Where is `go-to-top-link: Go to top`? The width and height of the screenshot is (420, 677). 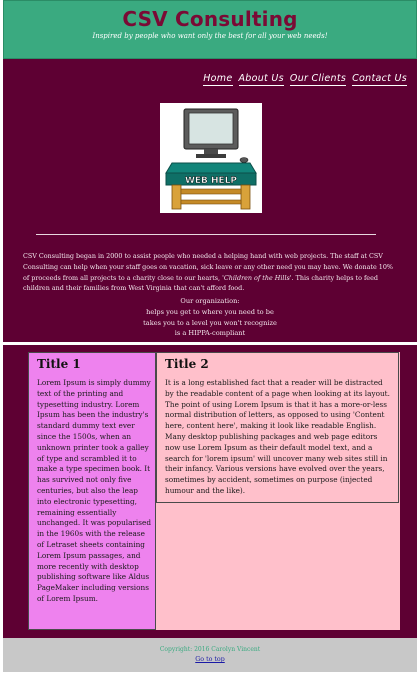
go-to-top-link: Go to top is located at coordinates (210, 659).